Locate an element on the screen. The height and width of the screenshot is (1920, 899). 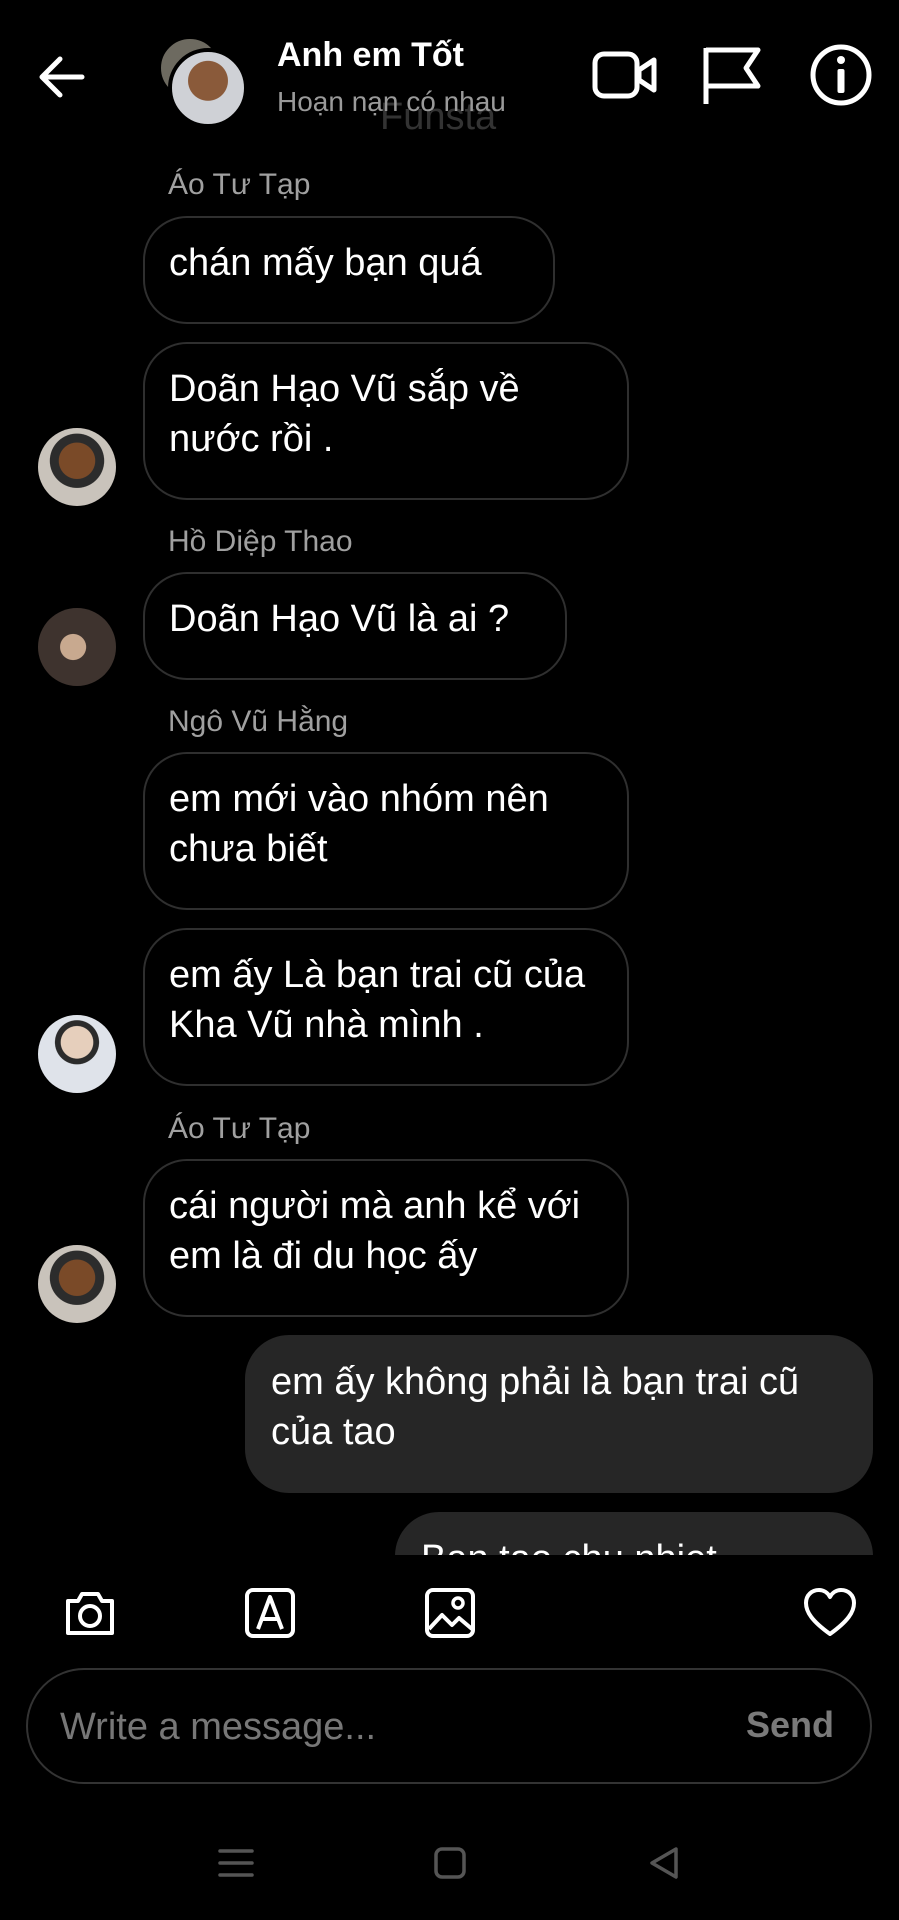
outgoing-message-bubble-partial: Ban tao chu nhiet is located at coordinates (634, 1533).